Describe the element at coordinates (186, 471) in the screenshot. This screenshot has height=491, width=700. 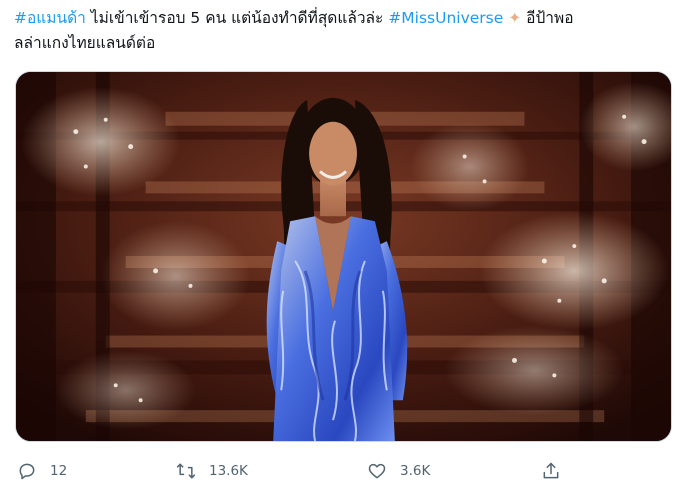
I see `retweet-icon` at that location.